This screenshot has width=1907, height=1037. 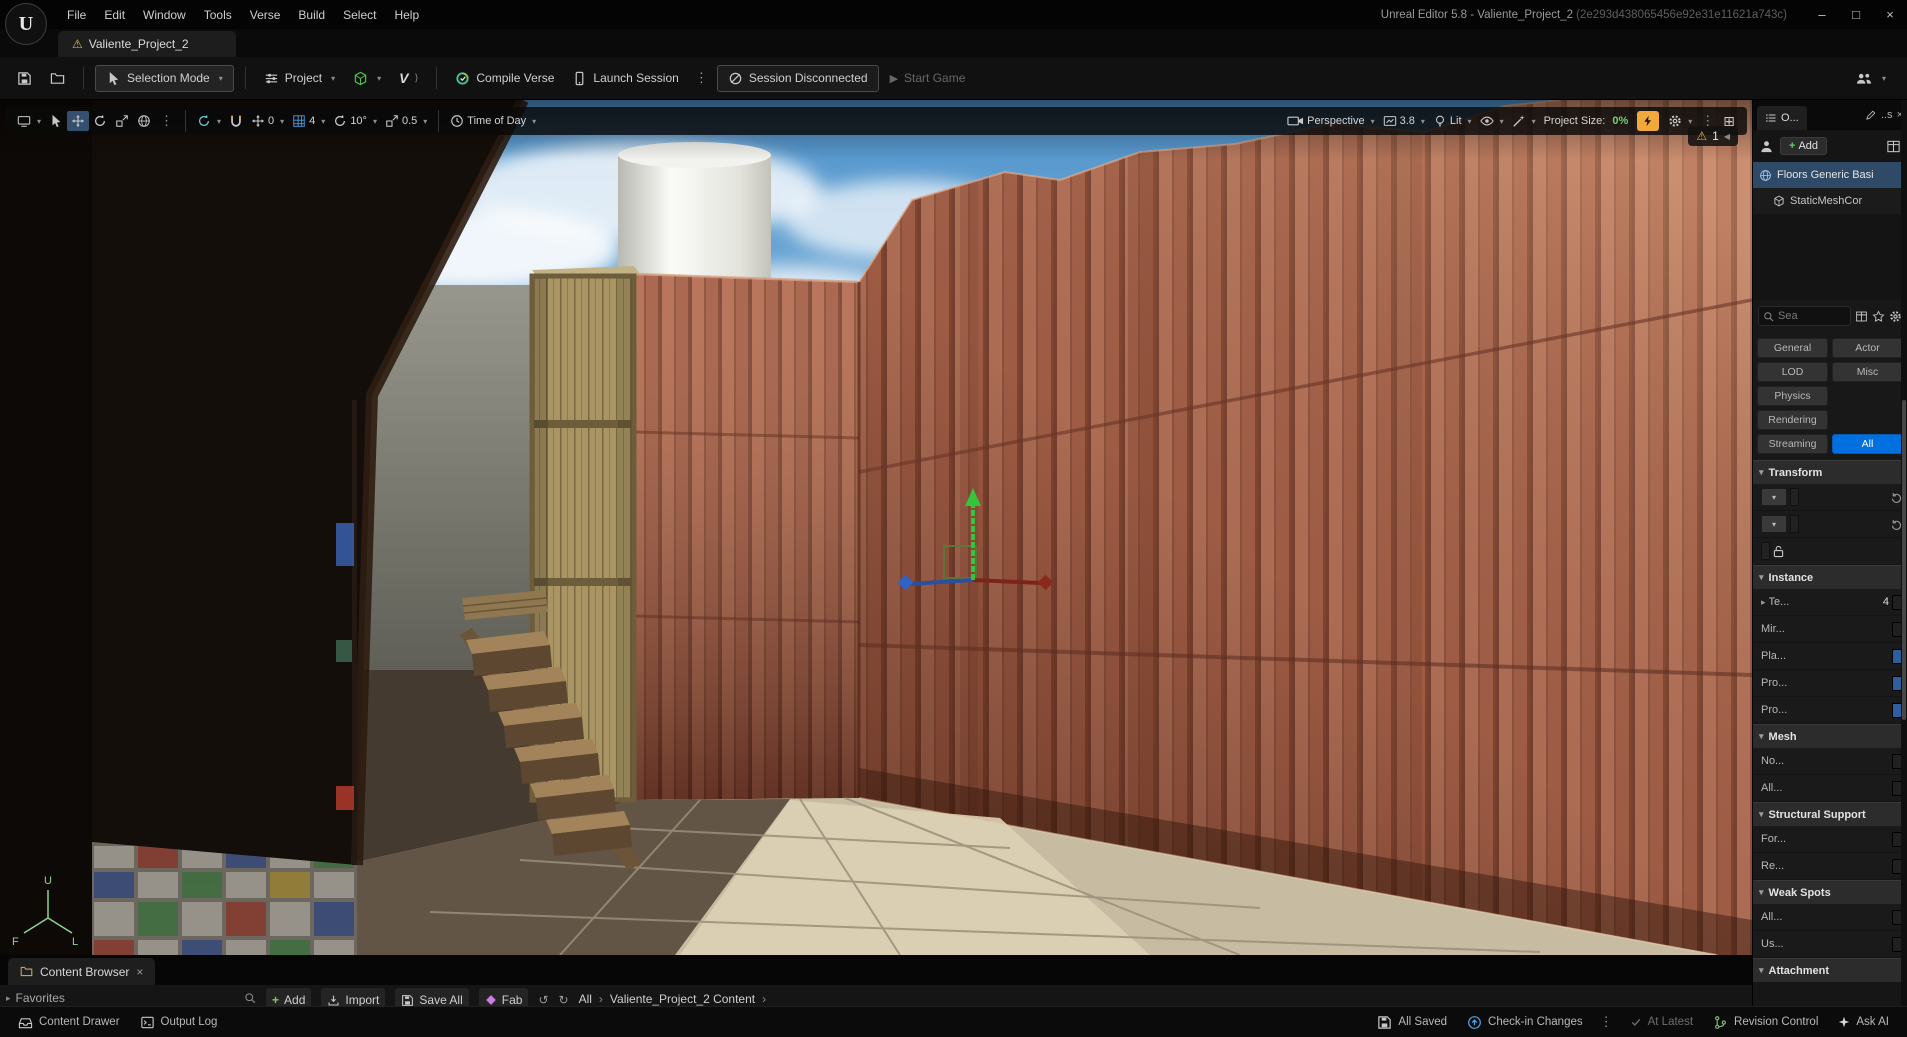 I want to click on viewport-options-dropdown: ▾, so click(x=29, y=121).